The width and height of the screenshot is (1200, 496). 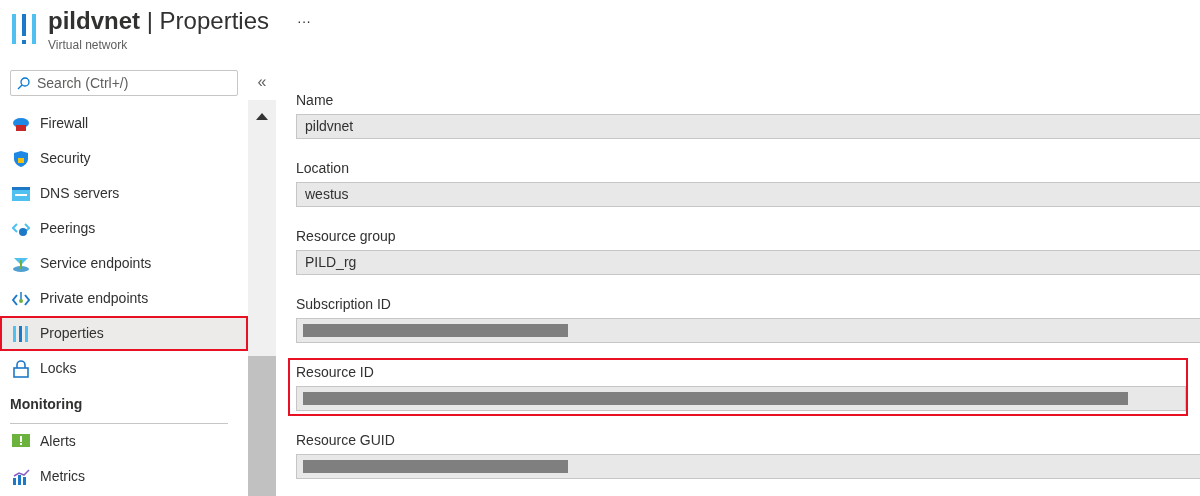 What do you see at coordinates (124, 123) in the screenshot?
I see `sidebar-item: Firewall` at bounding box center [124, 123].